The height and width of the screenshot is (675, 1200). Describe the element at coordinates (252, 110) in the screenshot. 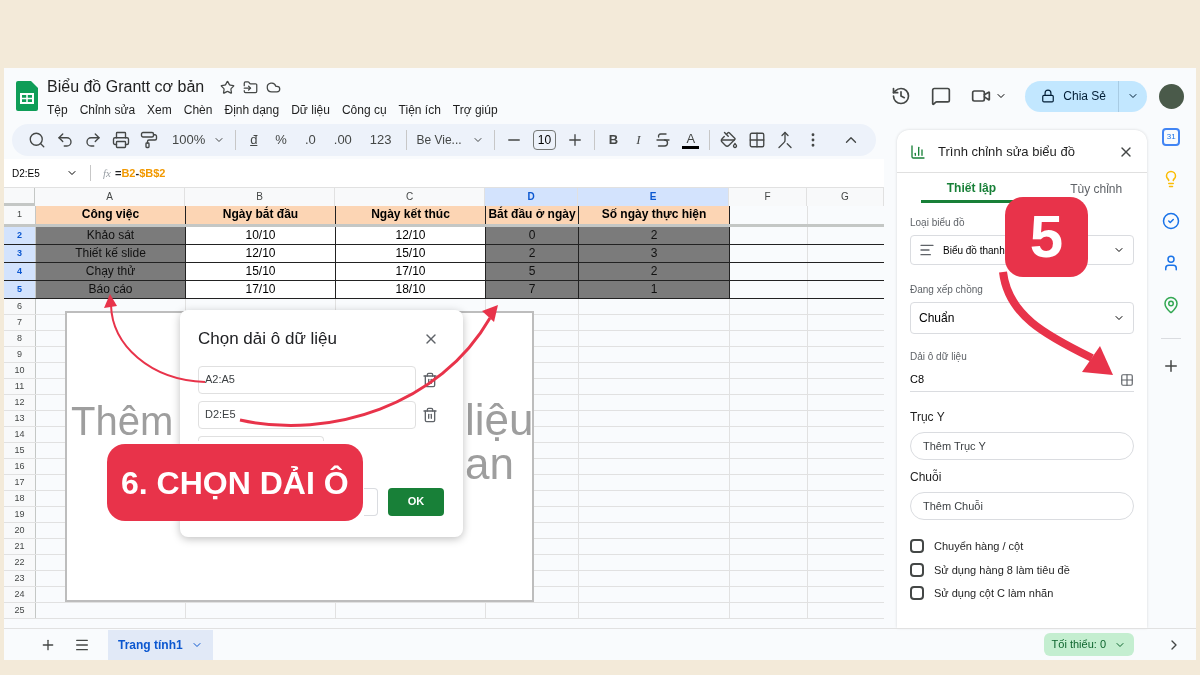

I see `menu-item: Định dạng` at that location.